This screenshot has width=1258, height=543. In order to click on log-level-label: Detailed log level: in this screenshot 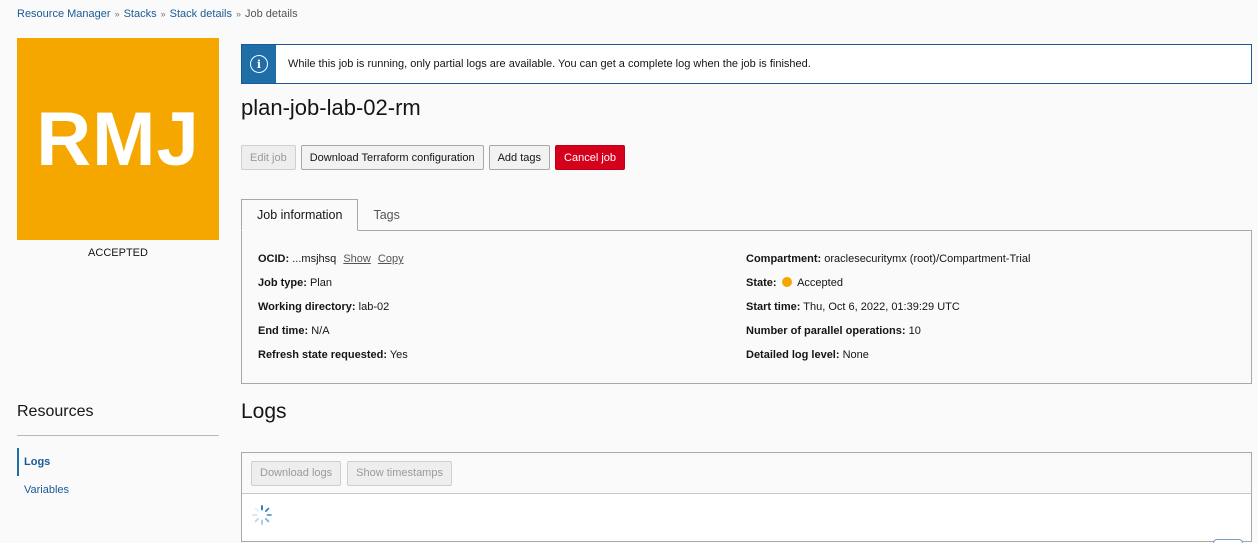, I will do `click(793, 355)`.